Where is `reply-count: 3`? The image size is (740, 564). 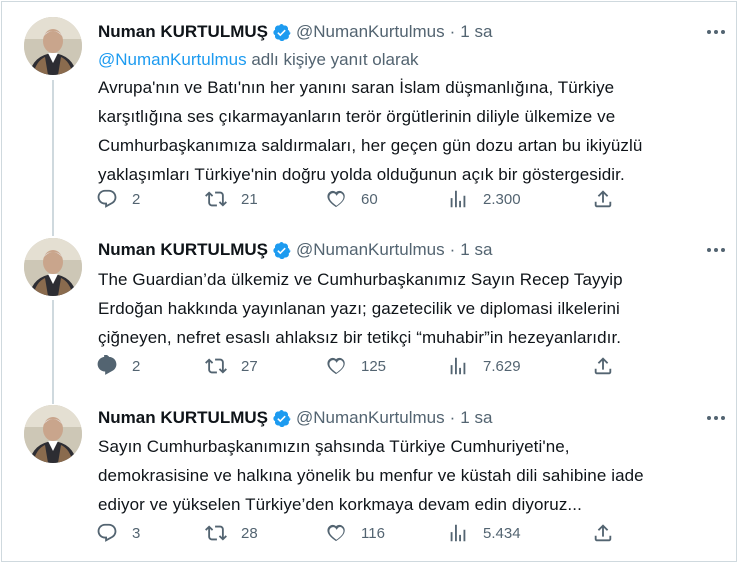 reply-count: 3 is located at coordinates (136, 533).